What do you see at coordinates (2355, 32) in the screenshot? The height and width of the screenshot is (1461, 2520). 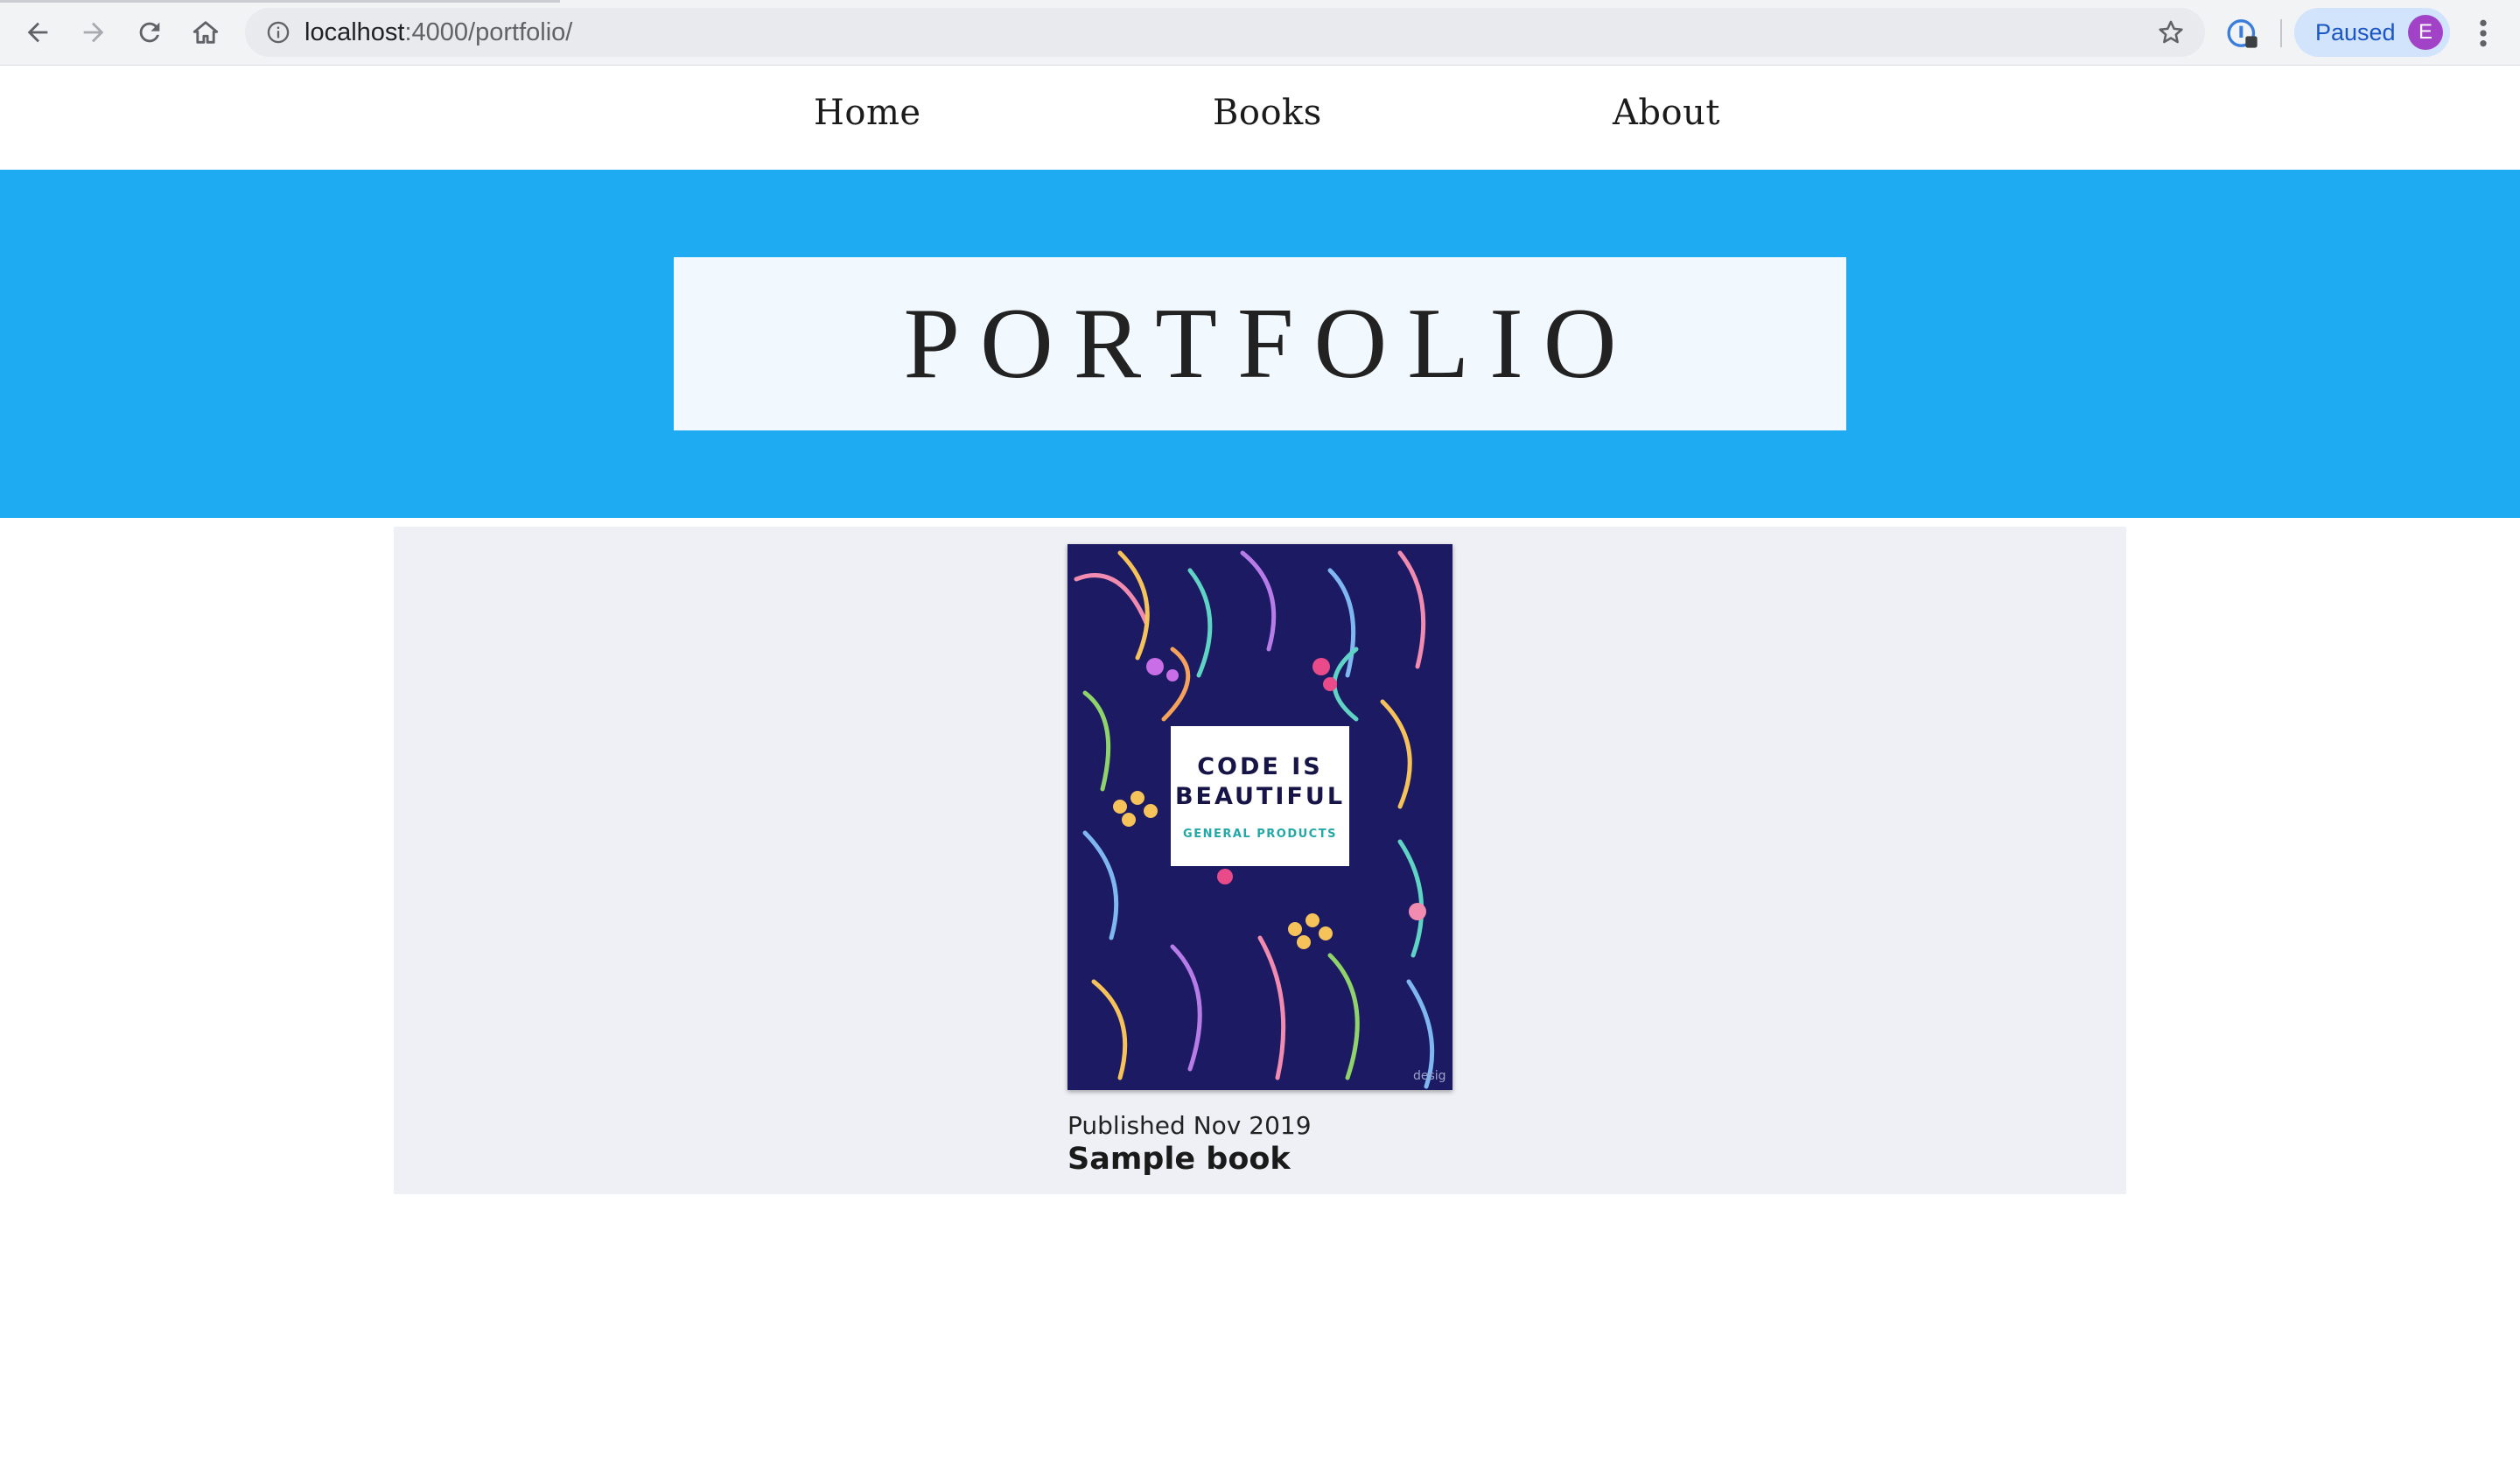 I see `profile-status: Paused` at bounding box center [2355, 32].